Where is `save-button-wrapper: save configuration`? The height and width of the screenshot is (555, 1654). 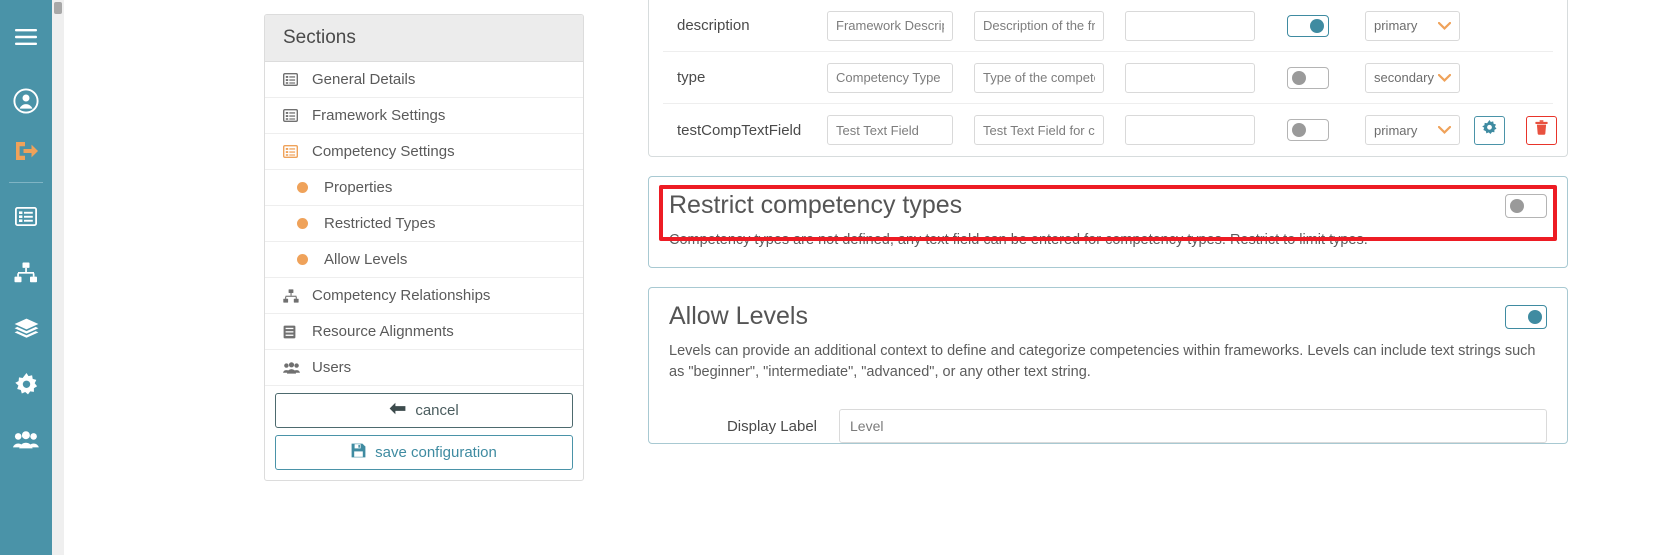 save-button-wrapper: save configuration is located at coordinates (424, 454).